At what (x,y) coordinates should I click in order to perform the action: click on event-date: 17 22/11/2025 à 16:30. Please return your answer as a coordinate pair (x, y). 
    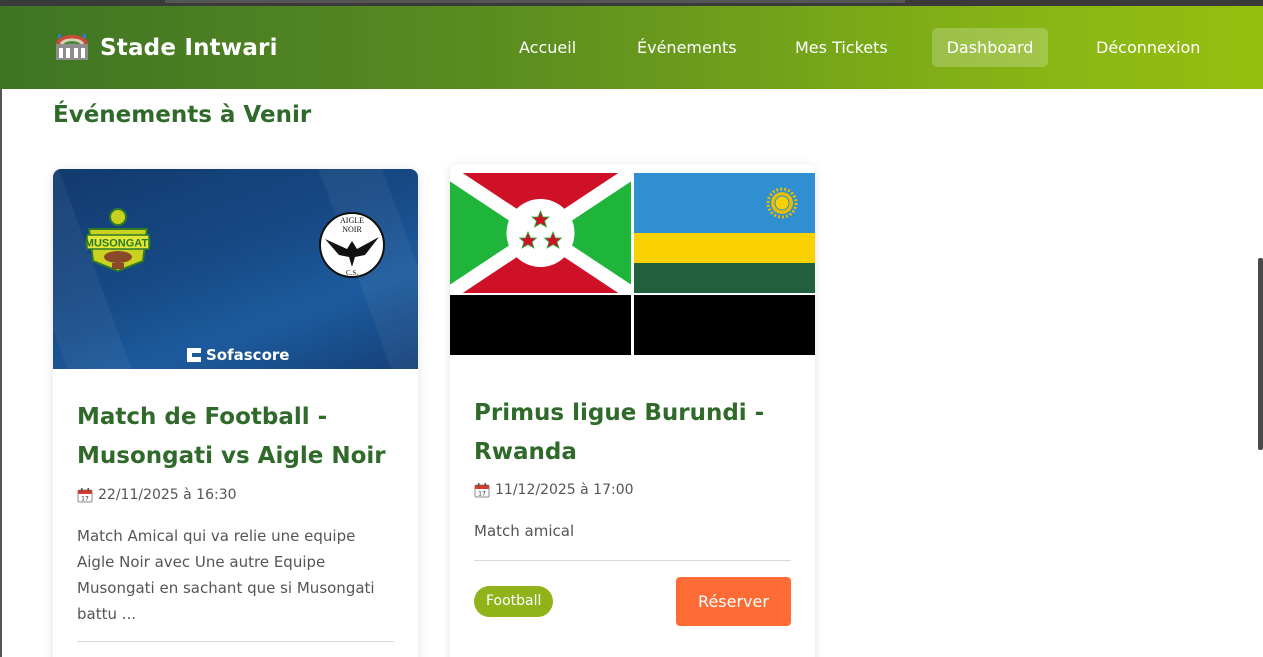
    Looking at the image, I should click on (235, 495).